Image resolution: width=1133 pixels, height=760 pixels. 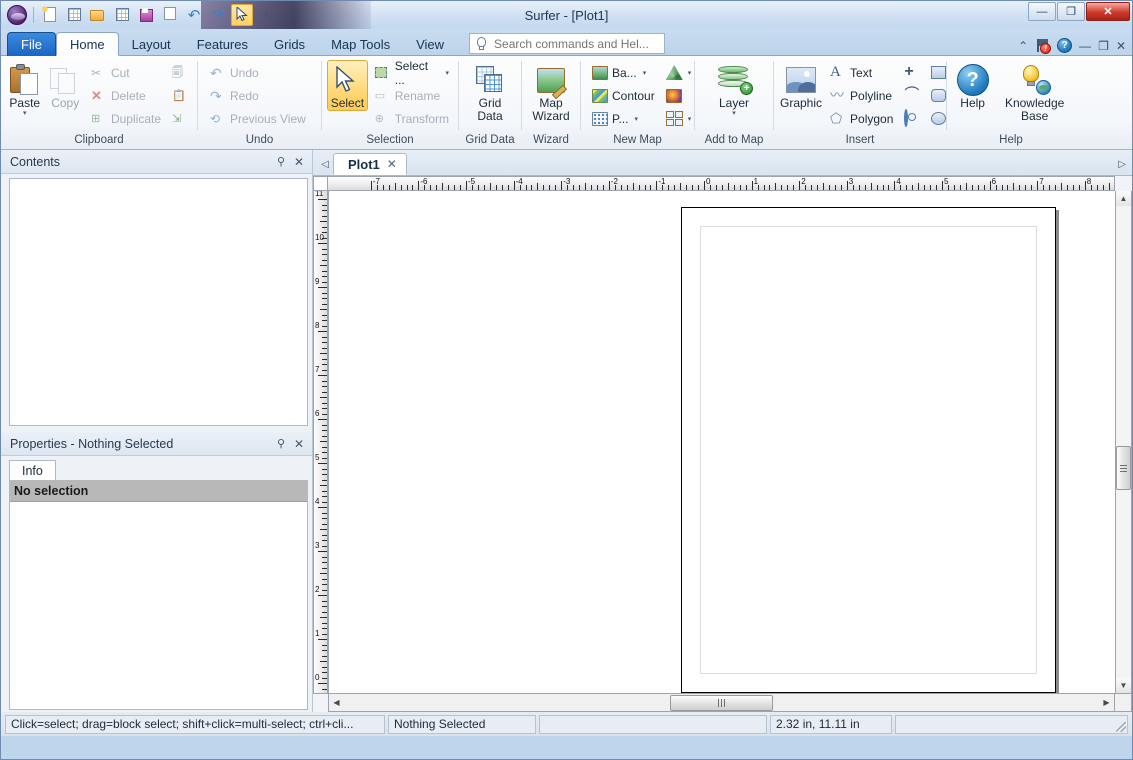 I want to click on search-input, so click(x=575, y=43).